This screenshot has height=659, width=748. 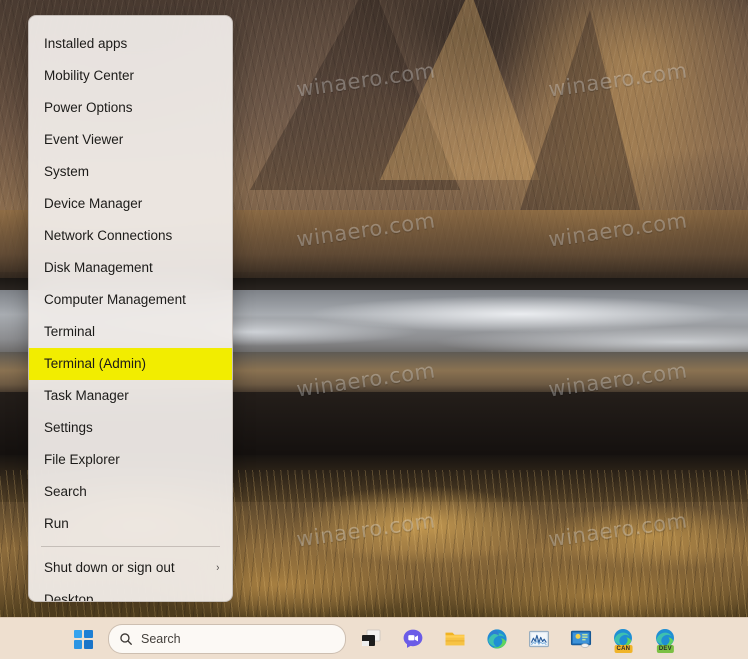 I want to click on task-view-button, so click(x=371, y=639).